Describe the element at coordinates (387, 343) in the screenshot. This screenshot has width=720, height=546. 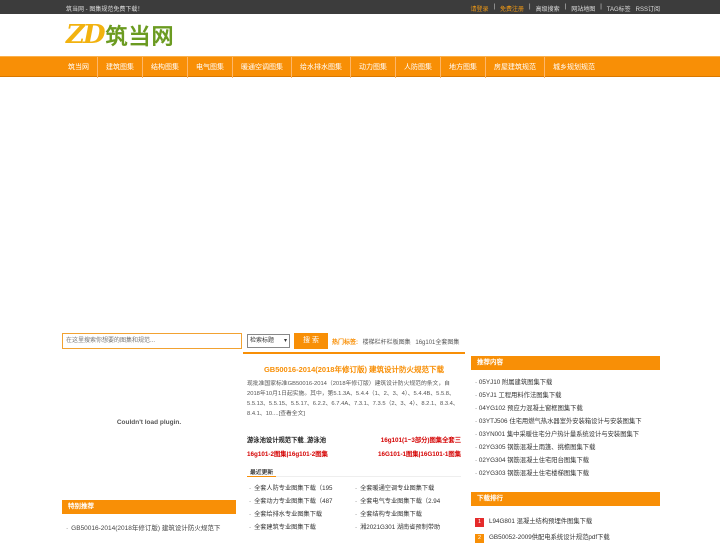
I see `hot-tag: 楼梯栏杆栏板图集` at that location.